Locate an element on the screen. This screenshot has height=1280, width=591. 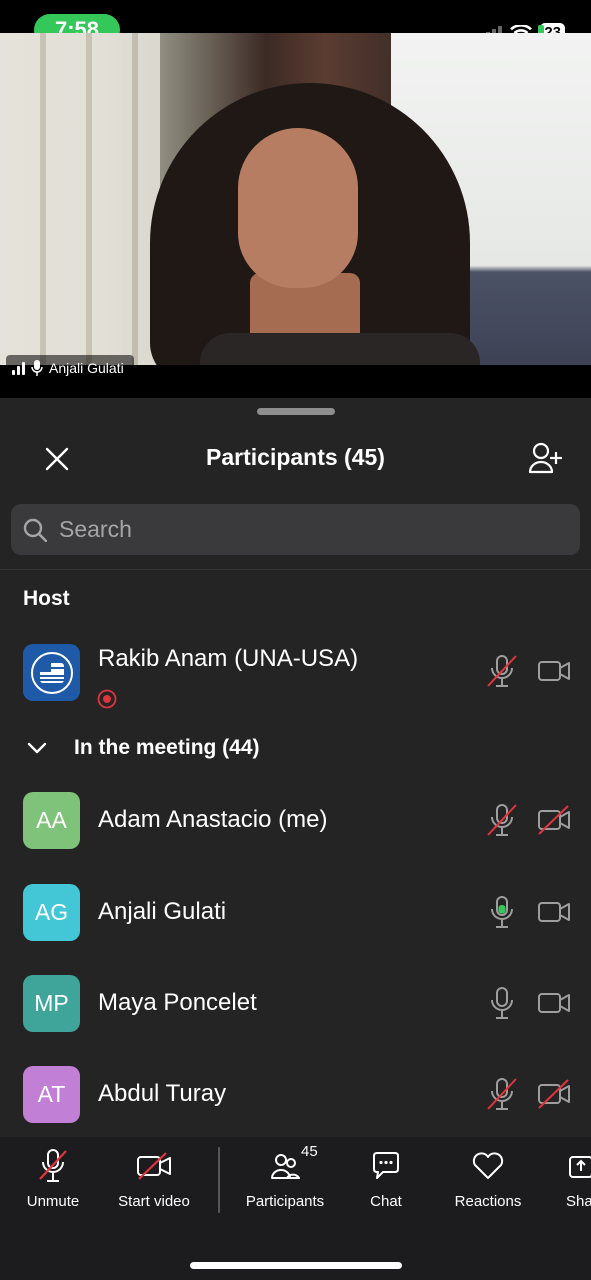
avatar: AG is located at coordinates (51, 912).